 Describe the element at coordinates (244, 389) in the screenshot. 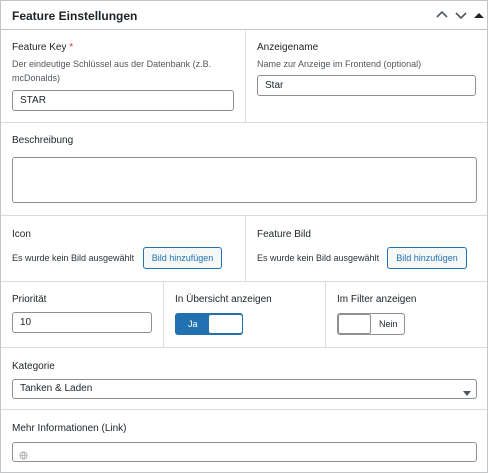

I see `kategorie-select: Tanken & Laden` at that location.